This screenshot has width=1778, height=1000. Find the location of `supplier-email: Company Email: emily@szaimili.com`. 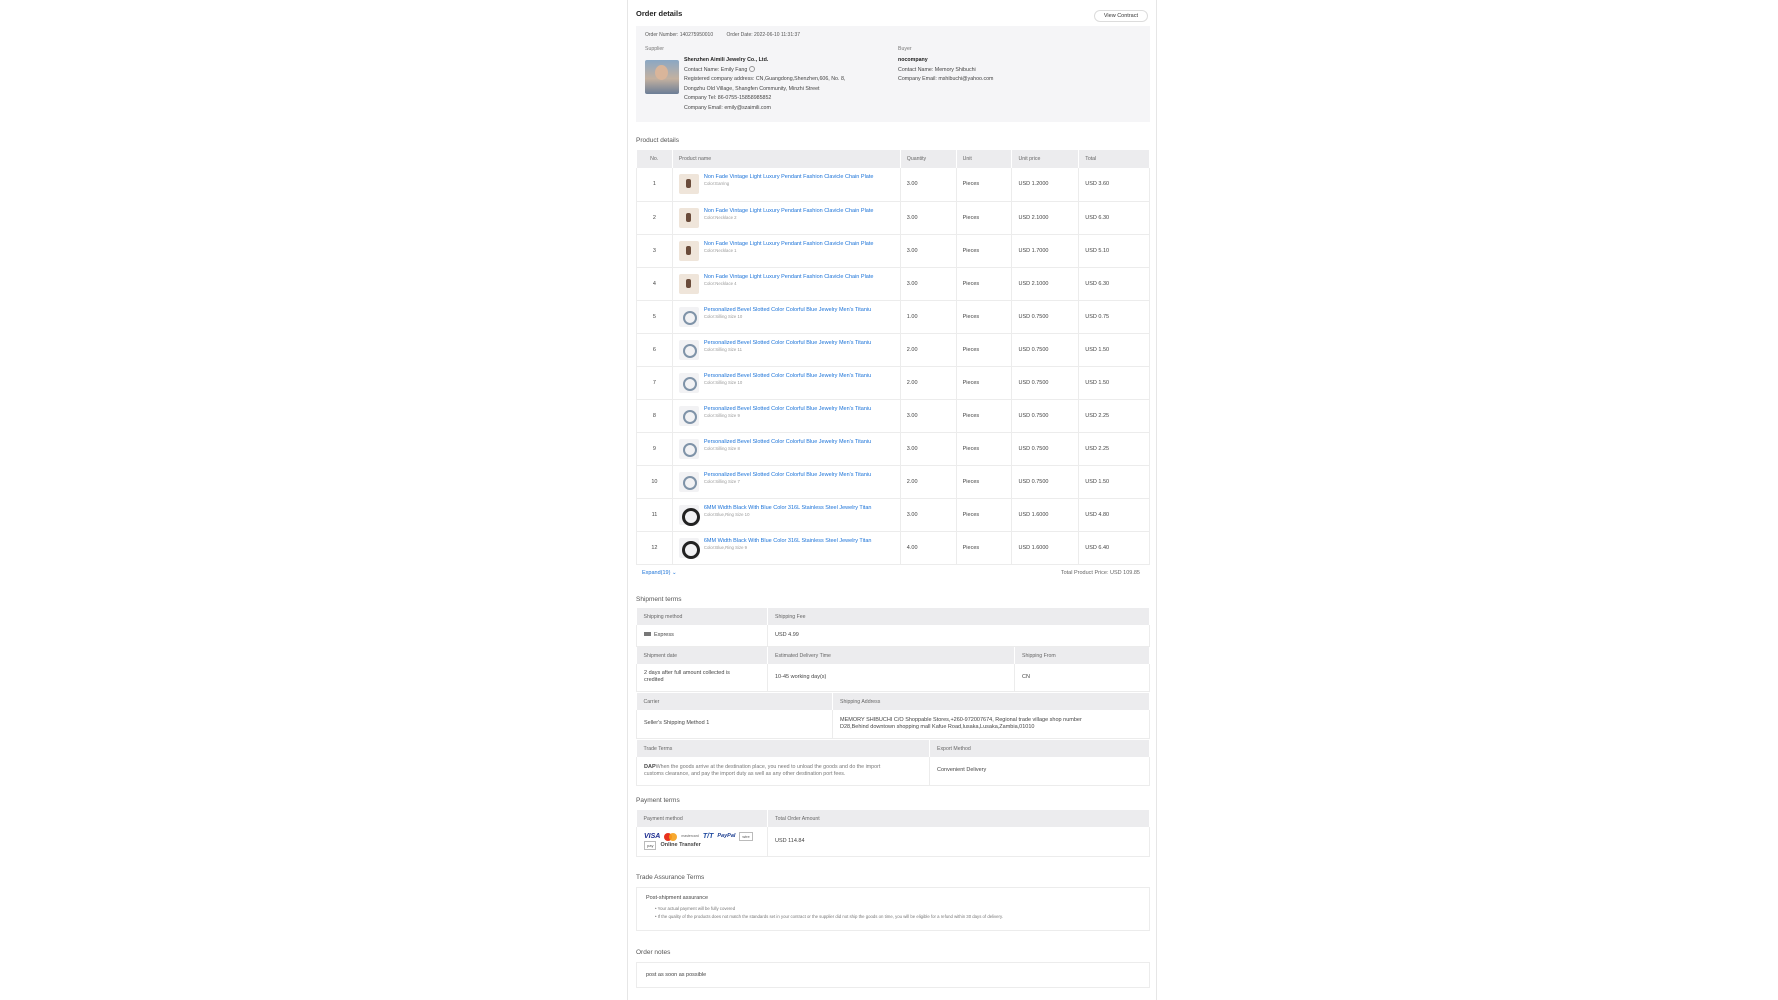

supplier-email: Company Email: emily@szaimili.com is located at coordinates (727, 107).